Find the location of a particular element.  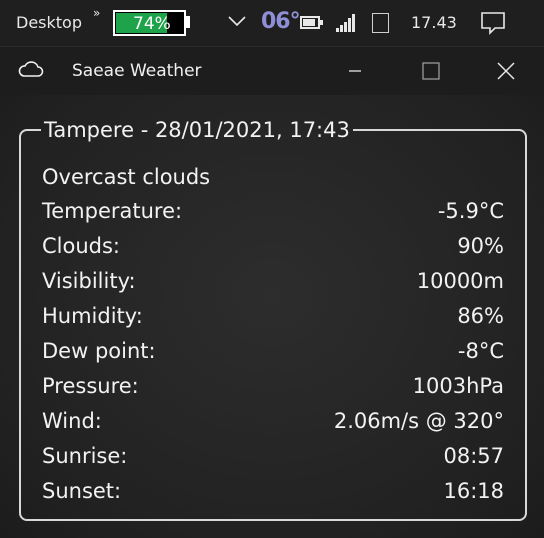

battery-meter: 74% is located at coordinates (149, 23).